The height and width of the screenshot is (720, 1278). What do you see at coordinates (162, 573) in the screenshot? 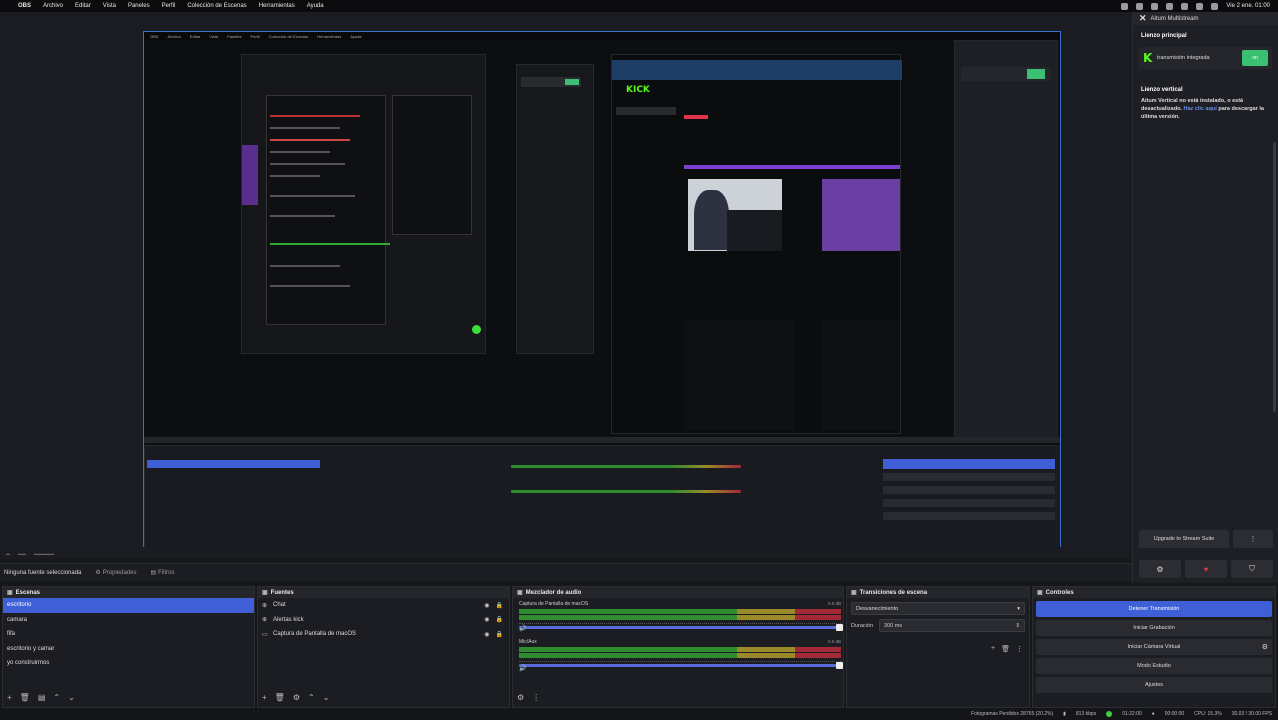
I see `filters-button: ▤ Filtros` at bounding box center [162, 573].